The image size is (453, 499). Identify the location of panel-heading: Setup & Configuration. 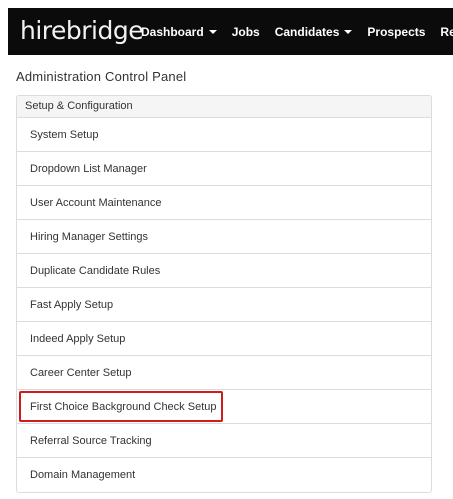
(224, 107).